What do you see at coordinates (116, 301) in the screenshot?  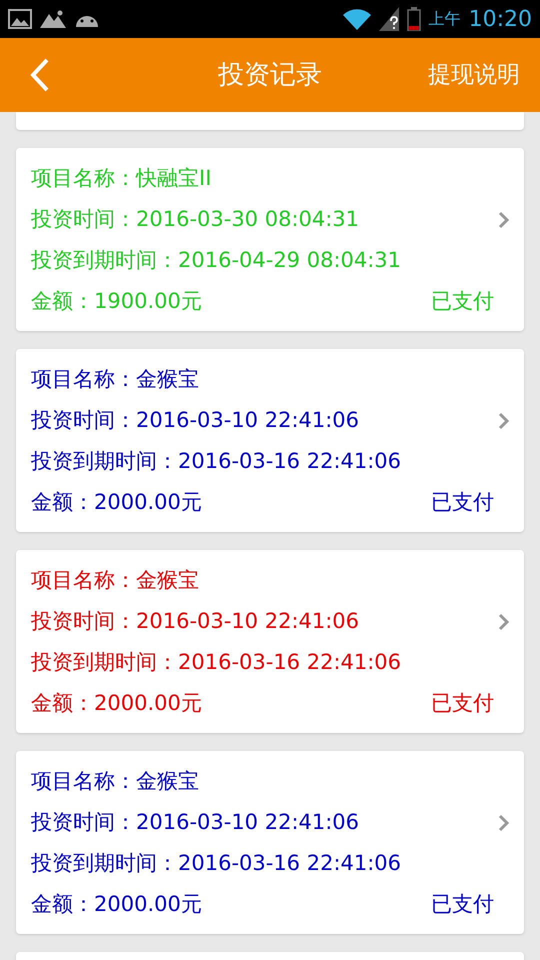 I see `amount: 金额：1900.00元` at bounding box center [116, 301].